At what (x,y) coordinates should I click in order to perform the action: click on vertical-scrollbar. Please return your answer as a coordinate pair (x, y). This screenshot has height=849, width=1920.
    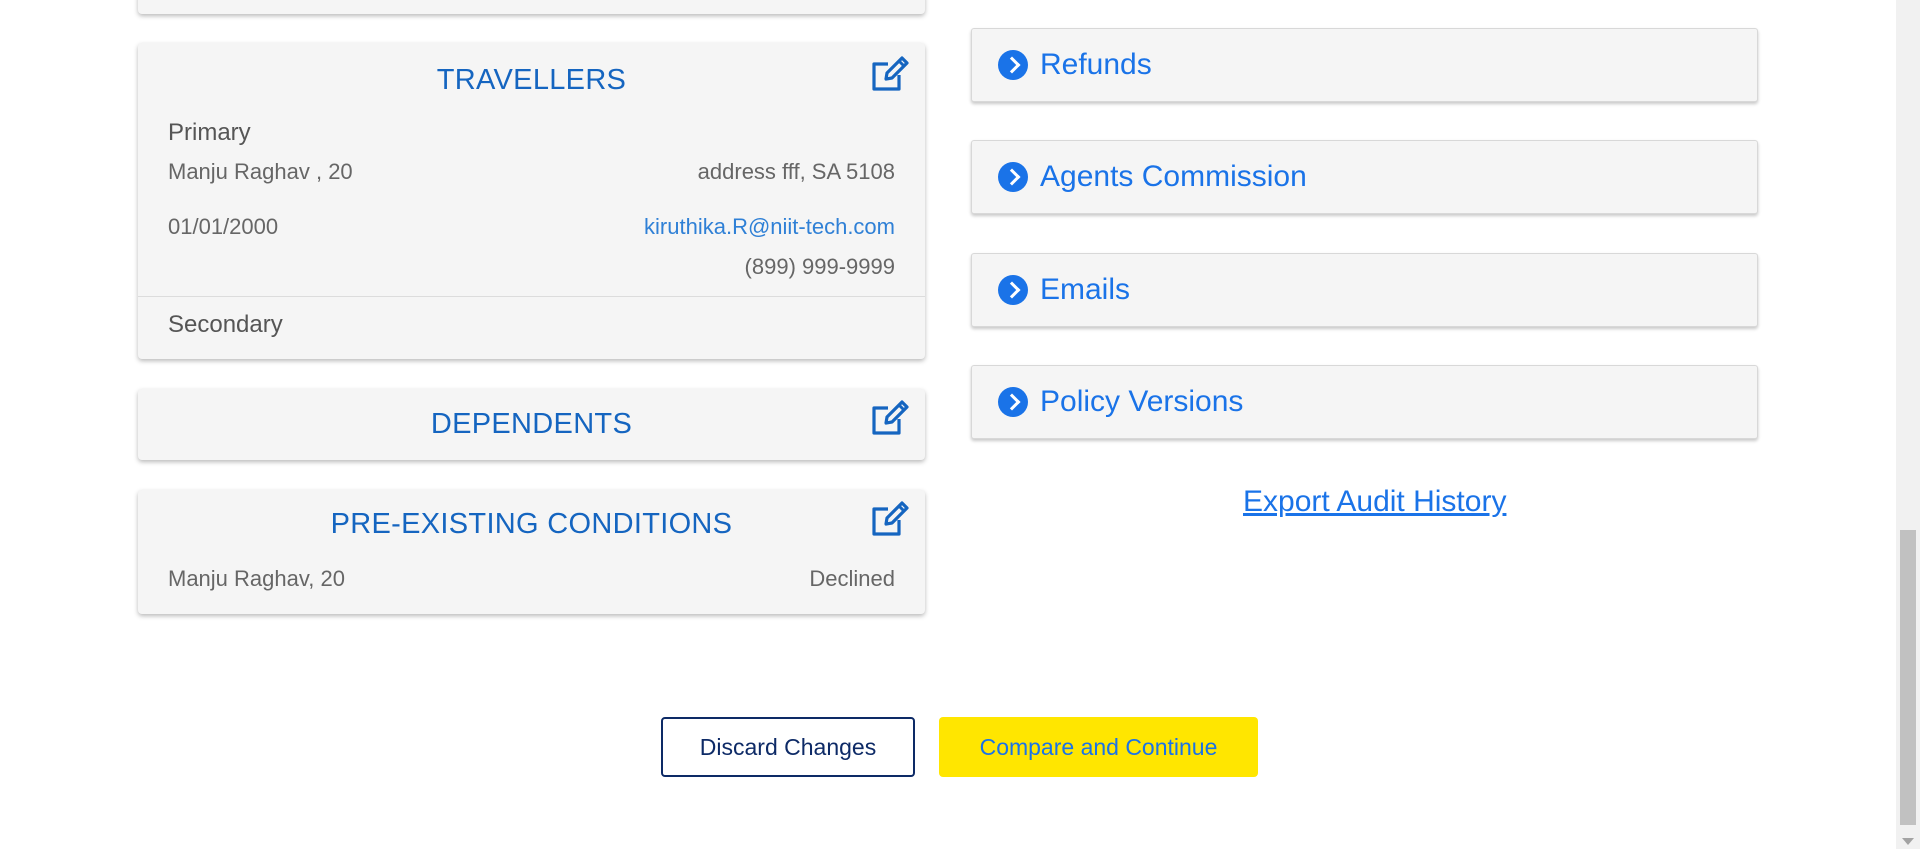
    Looking at the image, I should click on (1908, 424).